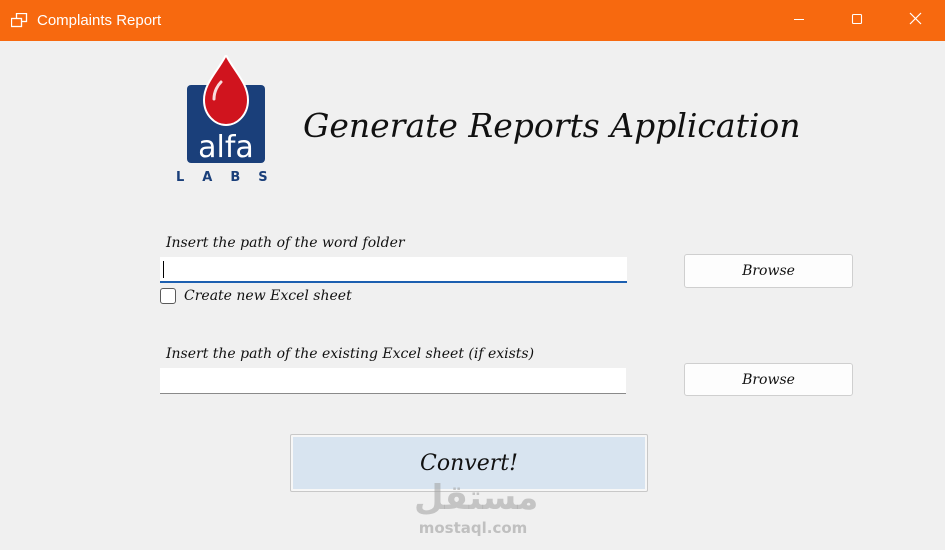 This screenshot has width=945, height=550. I want to click on window-title: Complaints Report, so click(99, 20).